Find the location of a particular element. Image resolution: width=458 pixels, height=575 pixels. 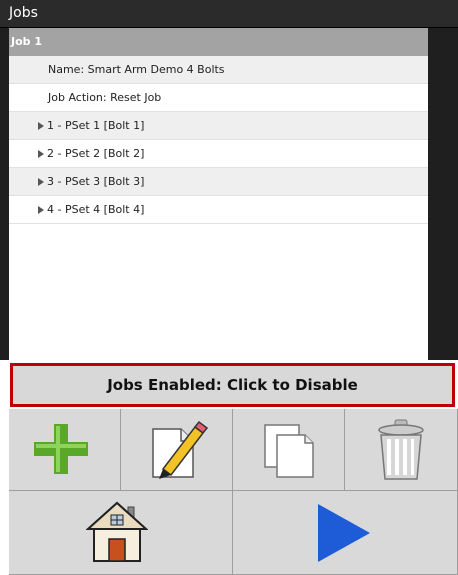

home-button is located at coordinates (121, 533).